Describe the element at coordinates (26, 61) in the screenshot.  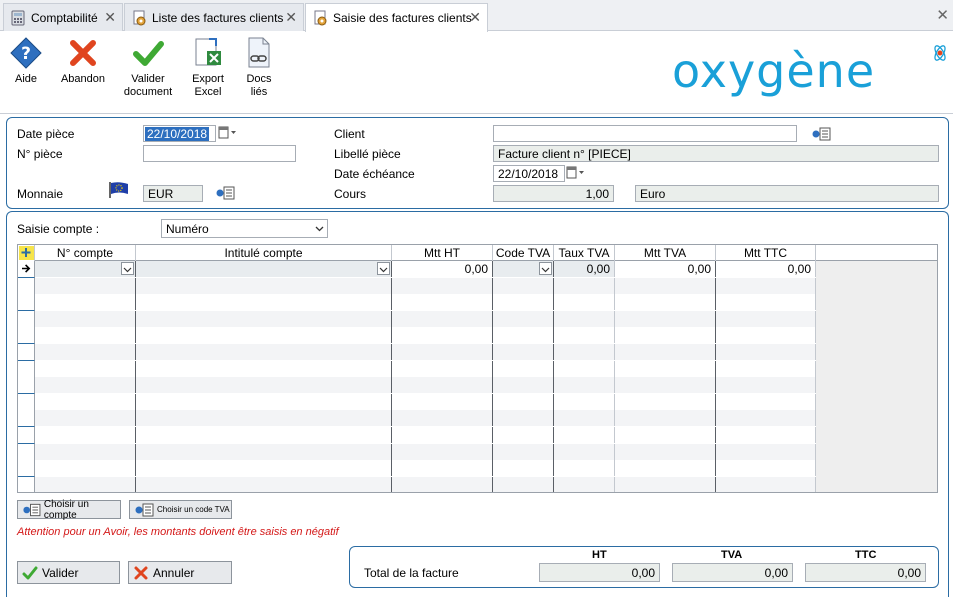
I see `aide-button: ? Aide` at that location.